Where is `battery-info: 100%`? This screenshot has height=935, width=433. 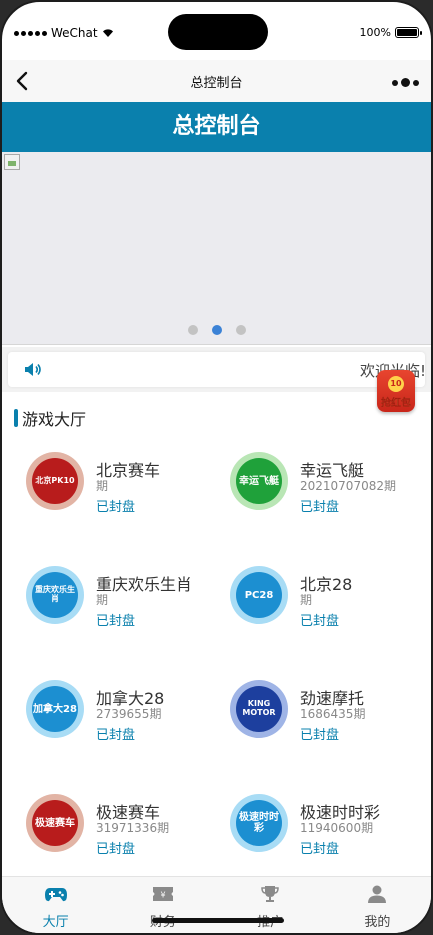
battery-info: 100% is located at coordinates (390, 32).